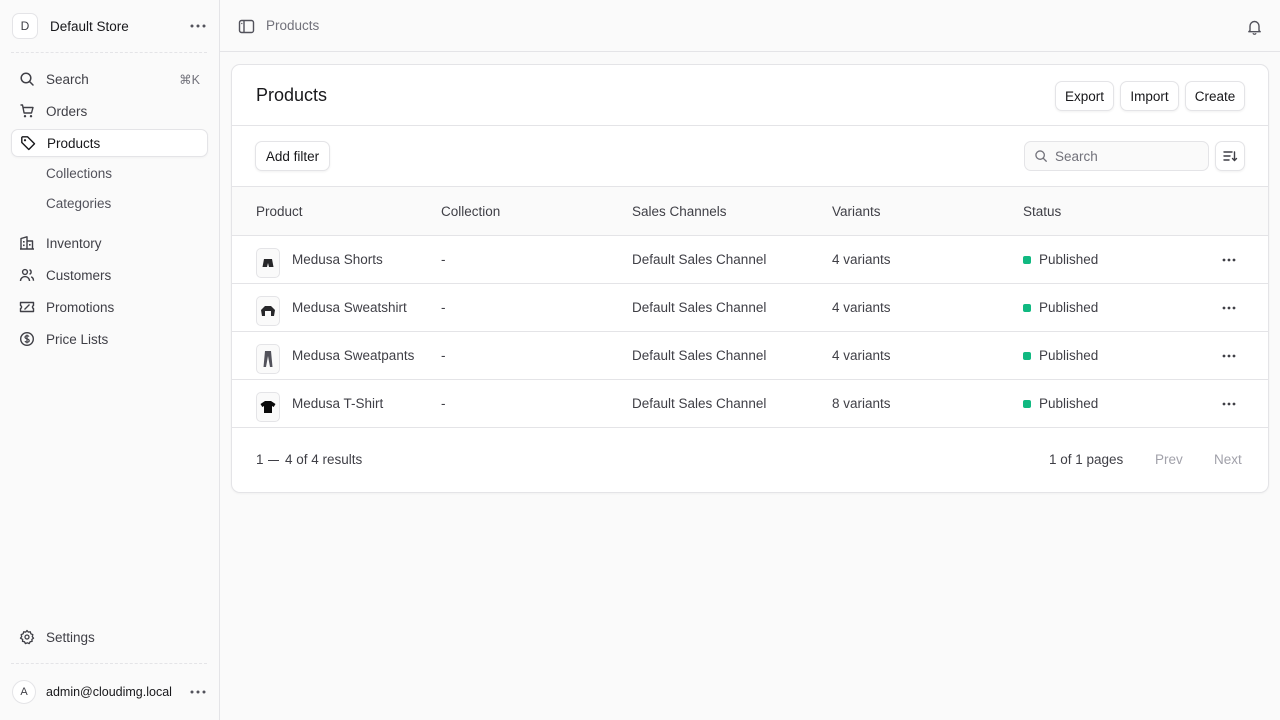 This screenshot has width=1280, height=720. I want to click on store-name: Default Store, so click(89, 26).